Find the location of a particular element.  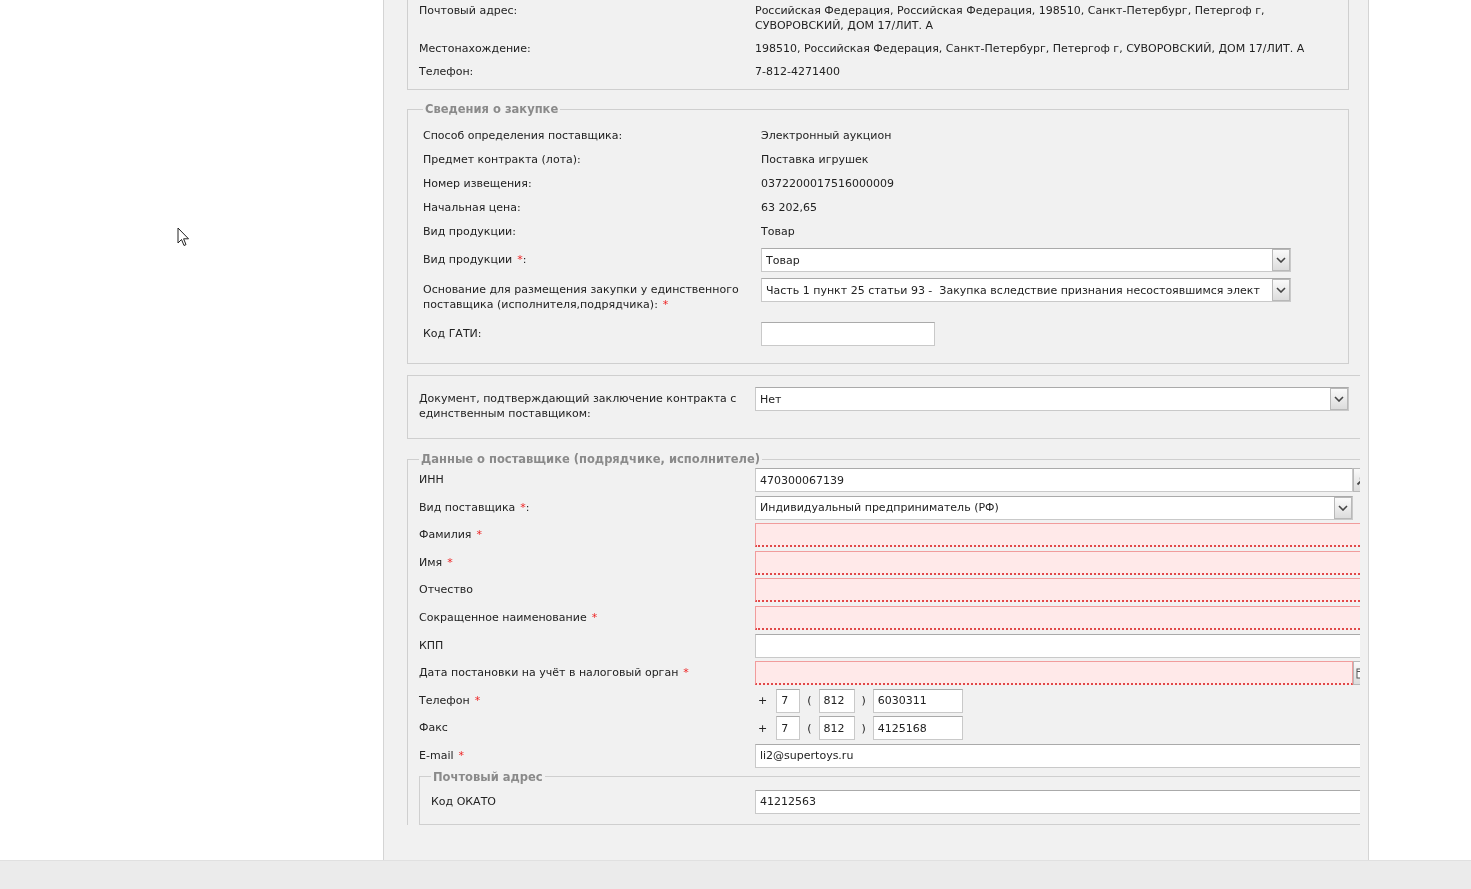

field-label: Дата постановки на учёт в налоговый орган * is located at coordinates (554, 673).